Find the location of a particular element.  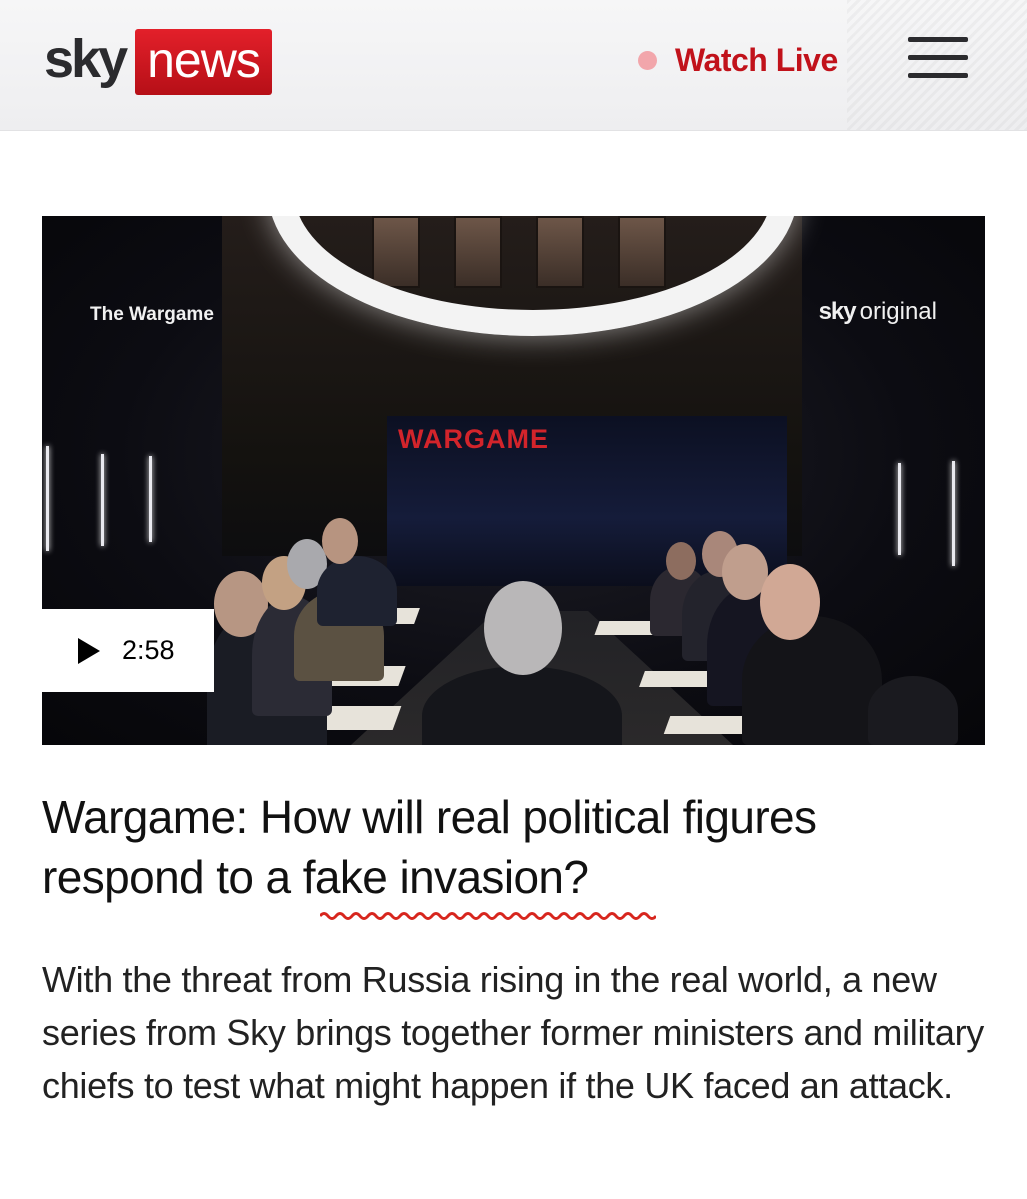

video-duration-badge: 2:58 is located at coordinates (128, 650).